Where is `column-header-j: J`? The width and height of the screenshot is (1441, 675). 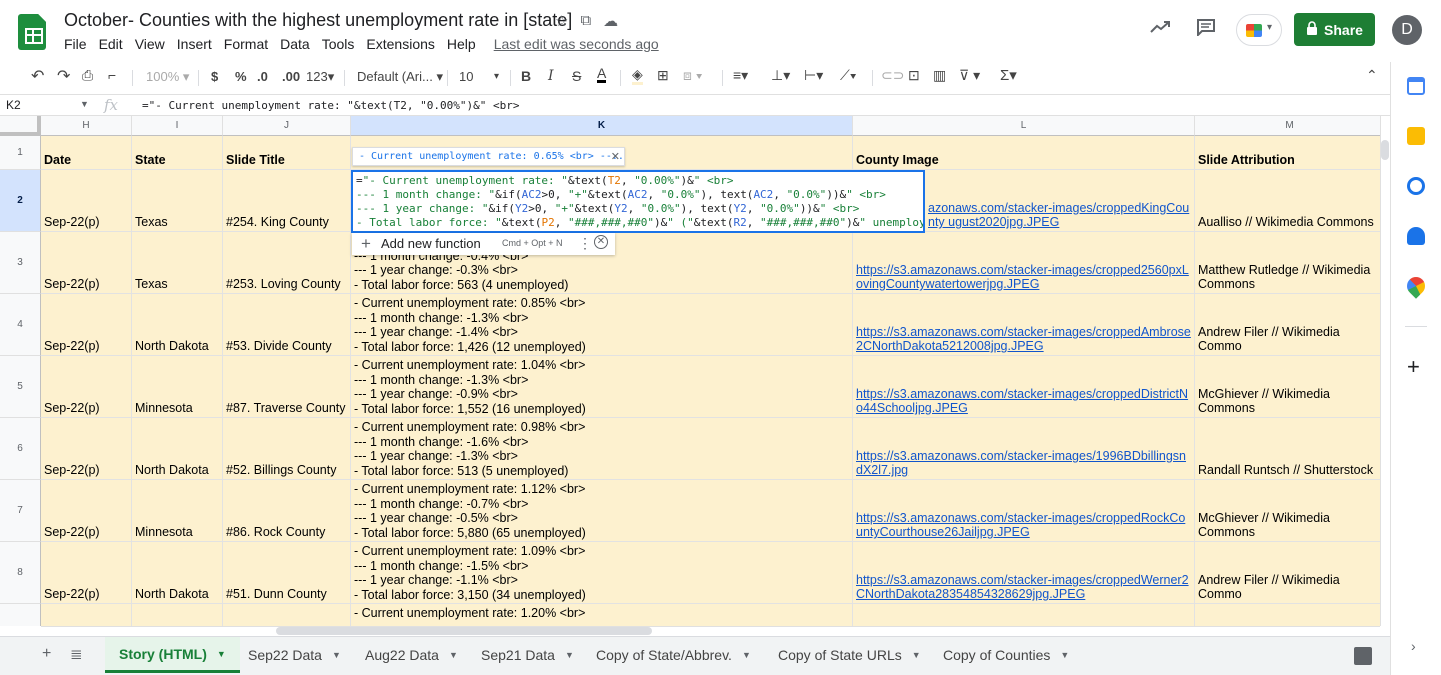 column-header-j: J is located at coordinates (287, 126).